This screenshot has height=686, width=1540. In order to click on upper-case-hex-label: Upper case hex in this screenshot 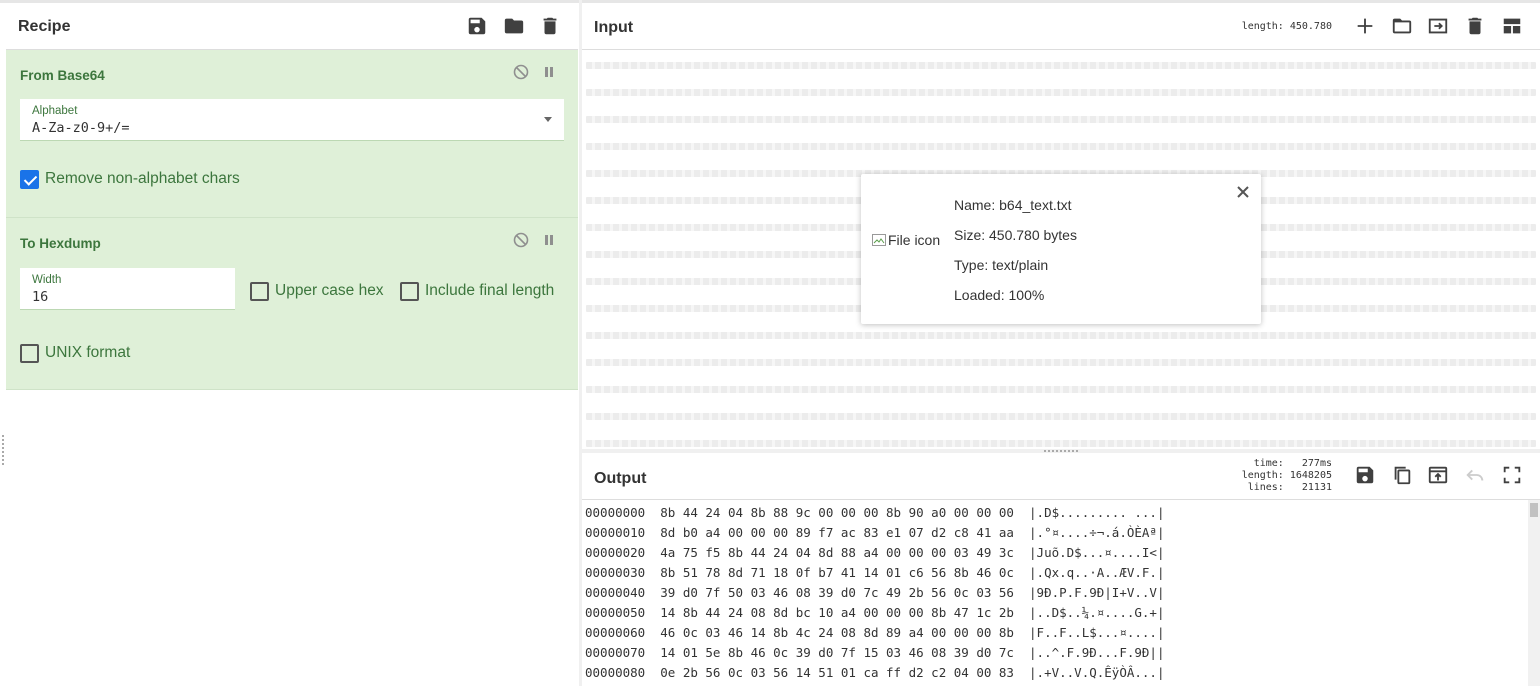, I will do `click(329, 291)`.